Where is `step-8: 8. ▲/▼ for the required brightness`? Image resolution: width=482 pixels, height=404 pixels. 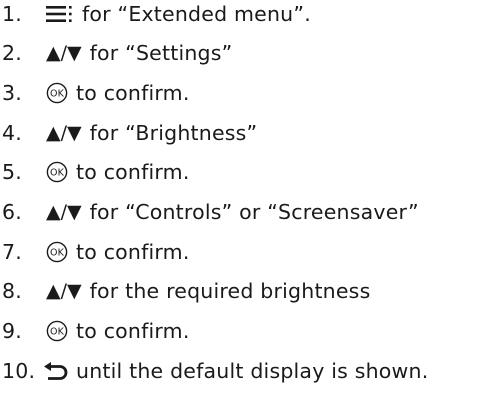
step-8: 8. ▲/▼ for the required brightness is located at coordinates (186, 291).